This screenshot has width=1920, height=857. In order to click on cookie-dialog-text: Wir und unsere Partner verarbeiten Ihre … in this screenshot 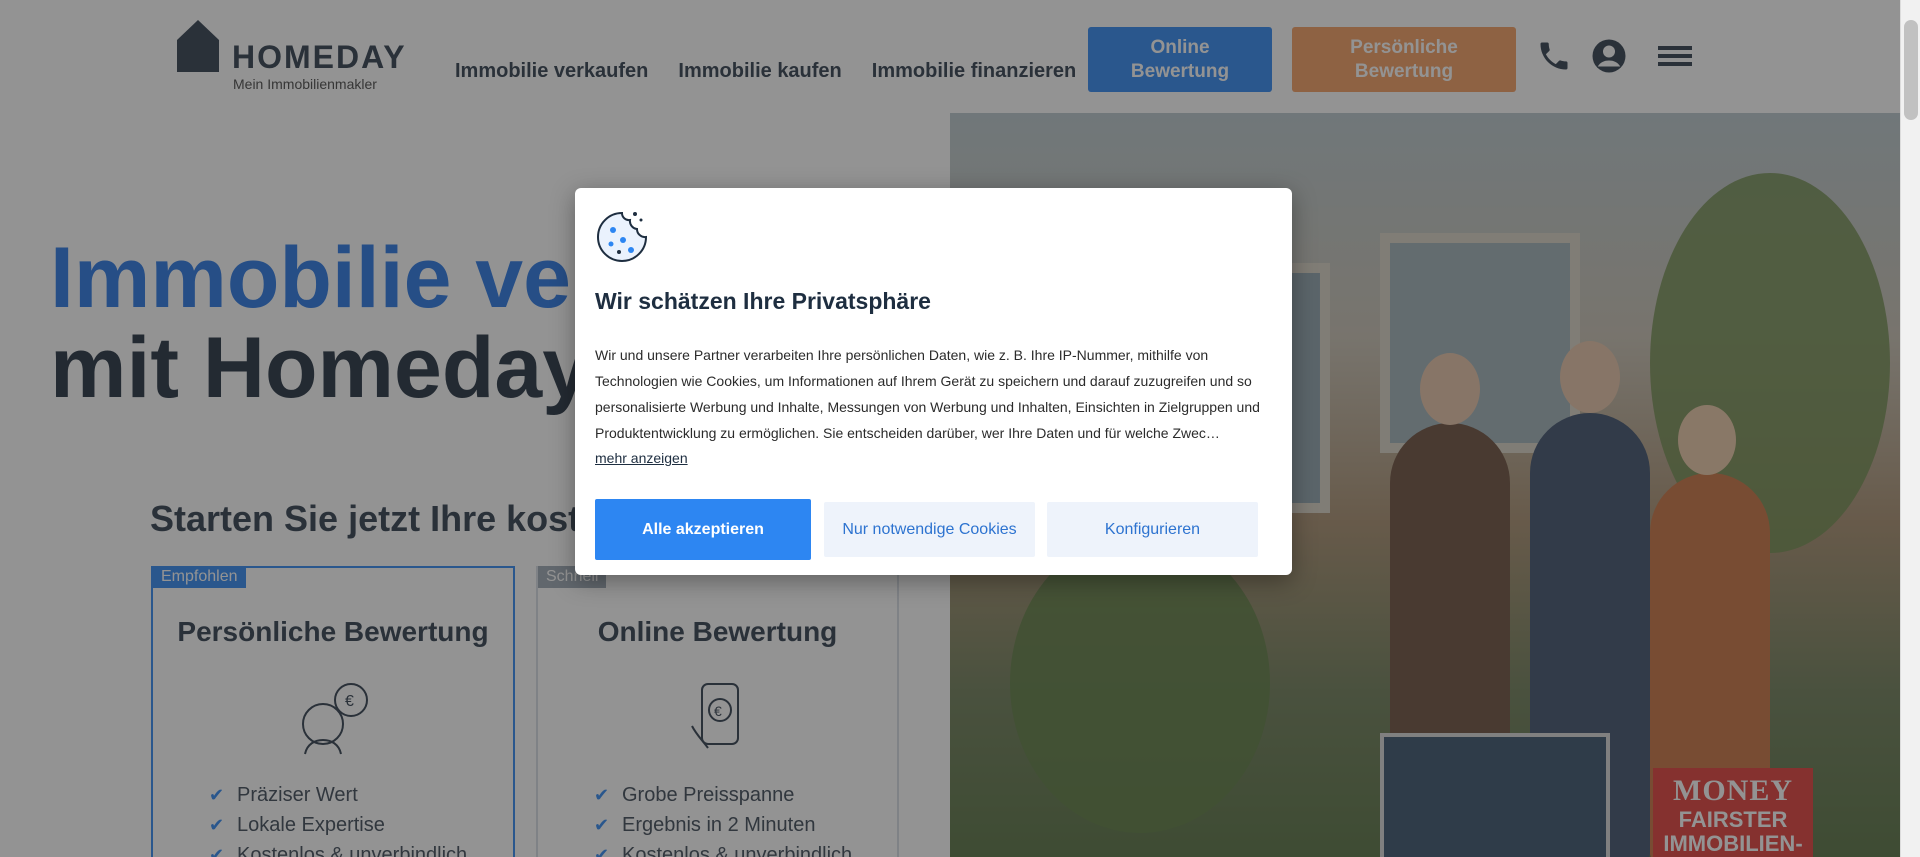, I will do `click(927, 394)`.